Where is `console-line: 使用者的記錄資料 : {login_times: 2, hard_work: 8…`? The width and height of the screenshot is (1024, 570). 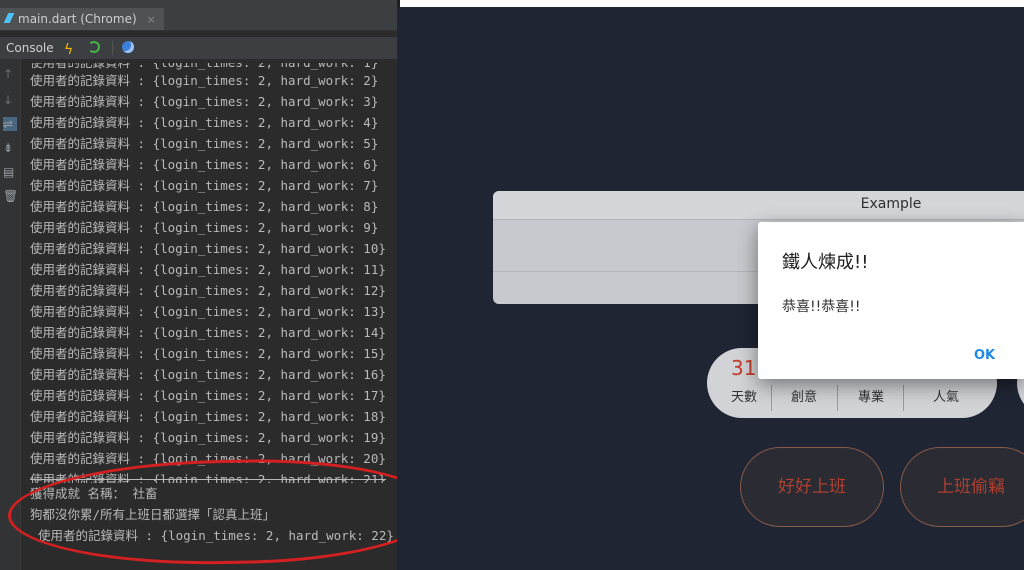 console-line: 使用者的記錄資料 : {login_times: 2, hard_work: 8… is located at coordinates (204, 206).